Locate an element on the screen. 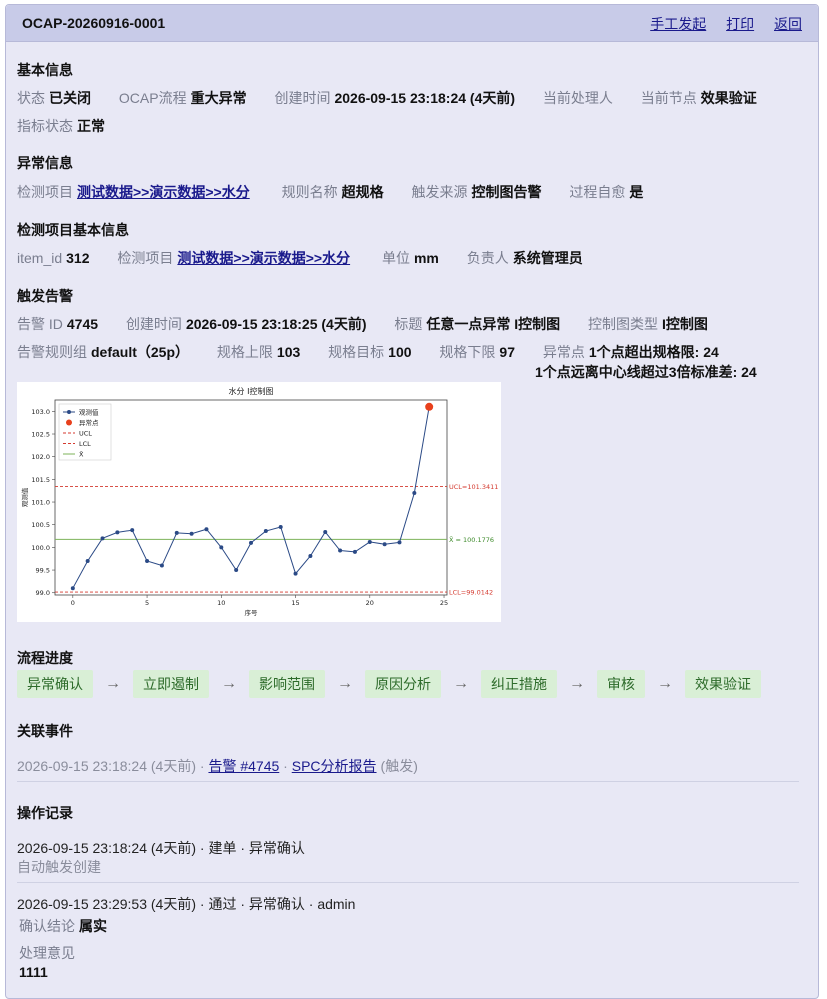  legend-label: 异常点 is located at coordinates (89, 422).